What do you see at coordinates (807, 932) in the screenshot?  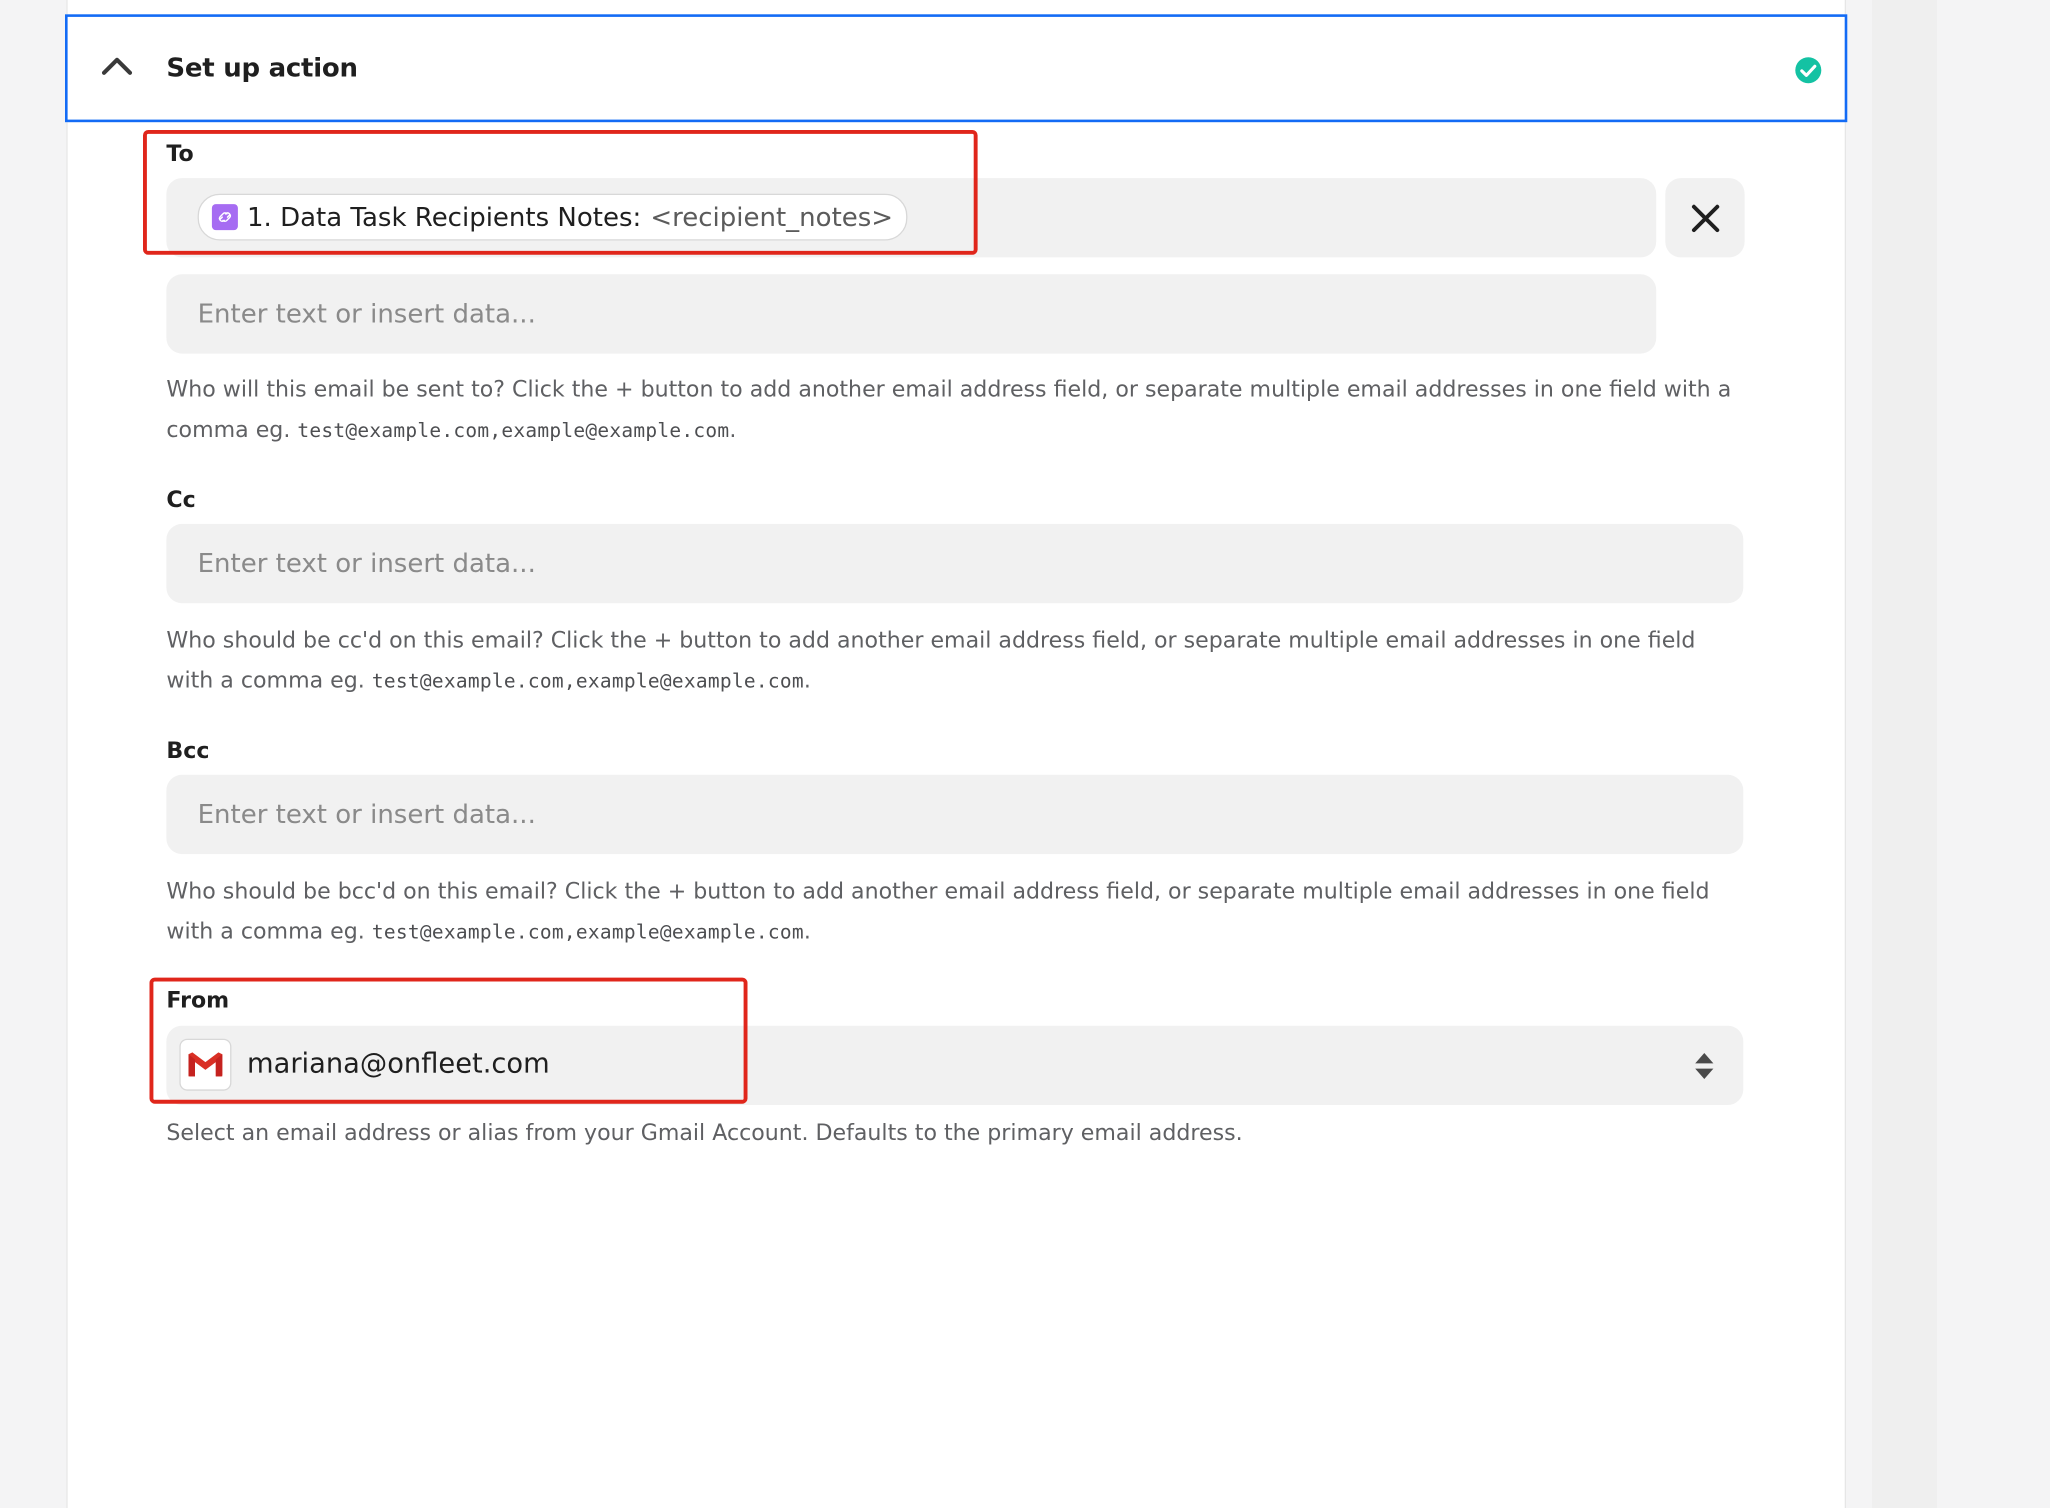 I see `bcc-help-end: .` at bounding box center [807, 932].